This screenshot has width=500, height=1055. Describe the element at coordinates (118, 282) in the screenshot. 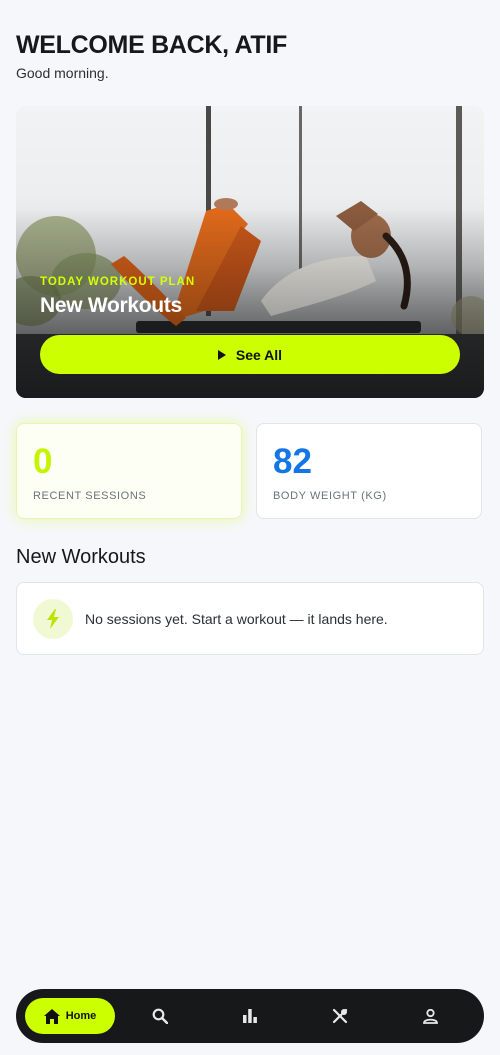

I see `hero-kicker: TODAY WORKOUT PLAN` at that location.